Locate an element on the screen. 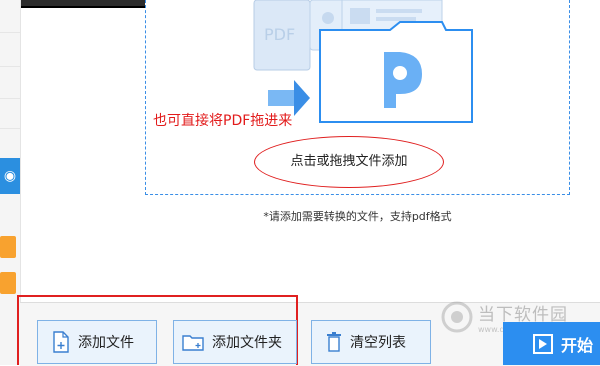 The width and height of the screenshot is (600, 366). pdf-label: PDF is located at coordinates (279, 34).